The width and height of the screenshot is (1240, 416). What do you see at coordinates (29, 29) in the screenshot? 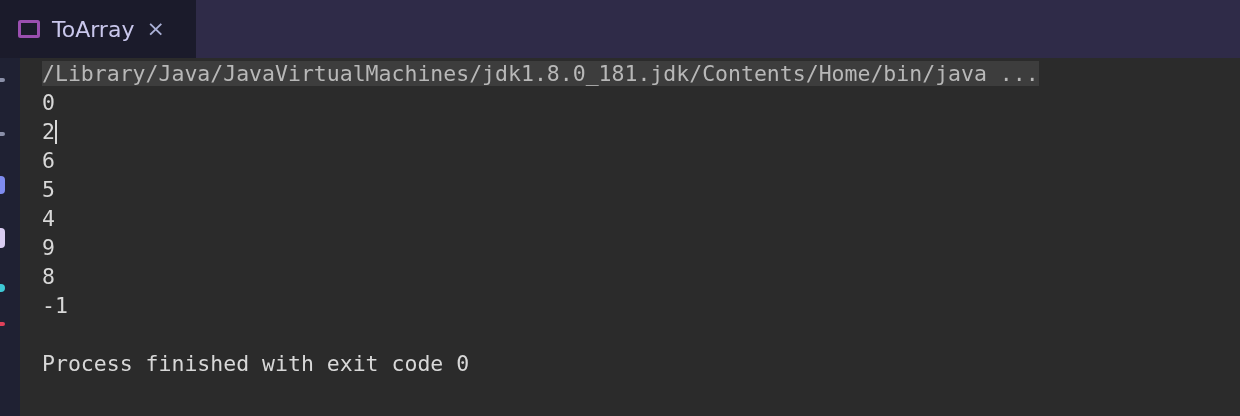
I see `window-icon` at bounding box center [29, 29].